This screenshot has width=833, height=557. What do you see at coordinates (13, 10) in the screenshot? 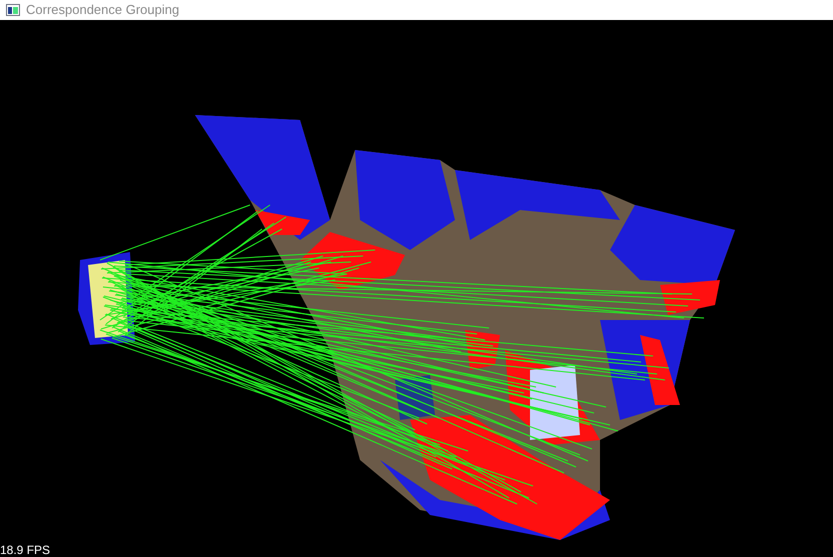
I see `app-icon` at bounding box center [13, 10].